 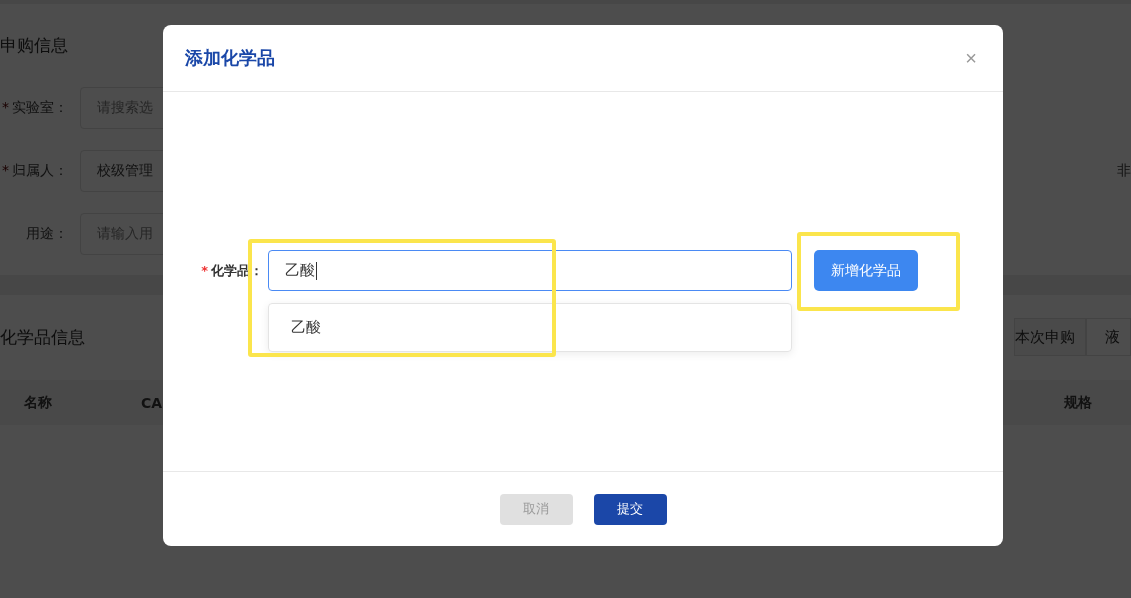 I want to click on tab: 液, so click(x=1108, y=337).